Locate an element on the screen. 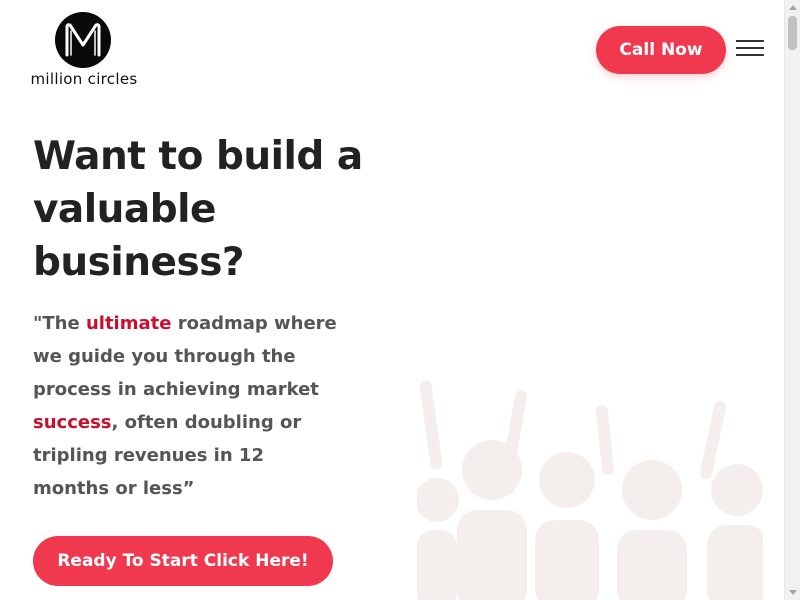  million-circles-logo-icon is located at coordinates (83, 40).